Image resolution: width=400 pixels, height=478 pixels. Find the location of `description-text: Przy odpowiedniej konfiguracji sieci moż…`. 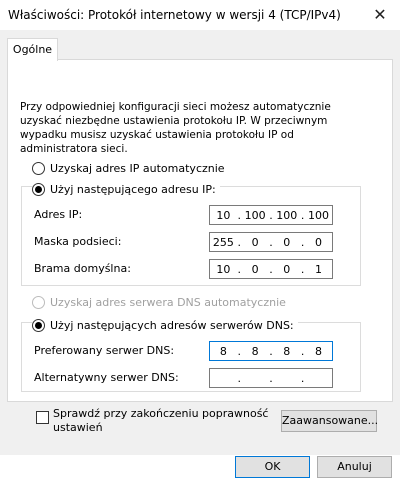

description-text: Przy odpowiedniej konfiguracji sieci moż… is located at coordinates (175, 128).